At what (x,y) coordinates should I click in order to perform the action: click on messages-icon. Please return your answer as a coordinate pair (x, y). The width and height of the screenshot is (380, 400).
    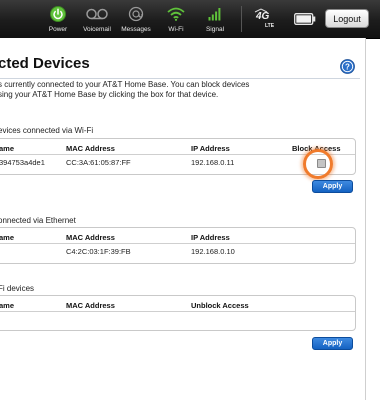
    Looking at the image, I should click on (136, 14).